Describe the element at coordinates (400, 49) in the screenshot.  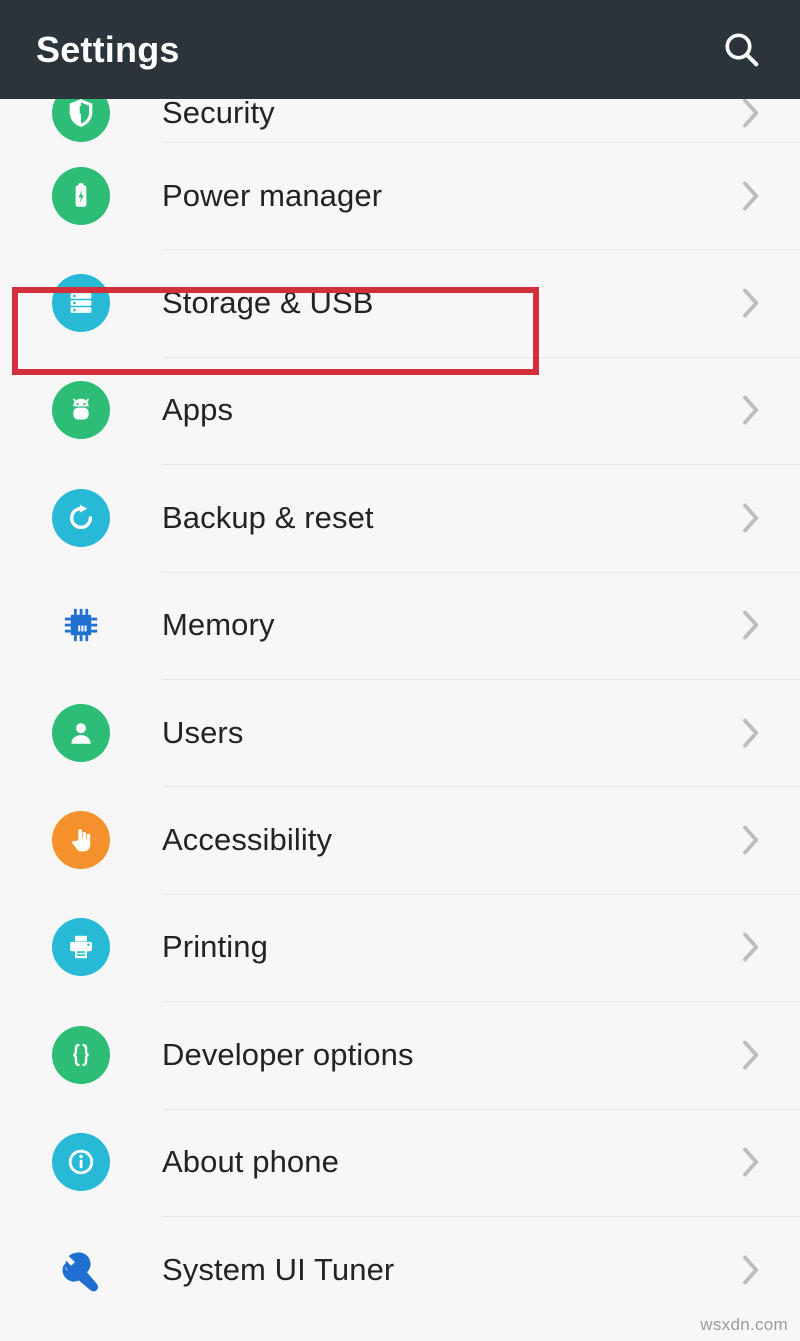
I see `app-bar: Settings` at that location.